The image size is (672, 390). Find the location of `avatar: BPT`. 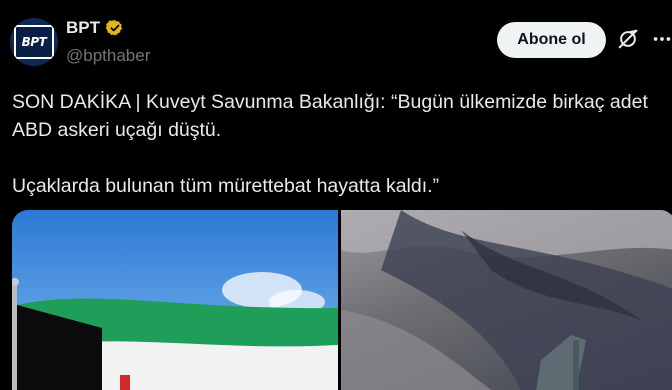

avatar: BPT is located at coordinates (34, 42).